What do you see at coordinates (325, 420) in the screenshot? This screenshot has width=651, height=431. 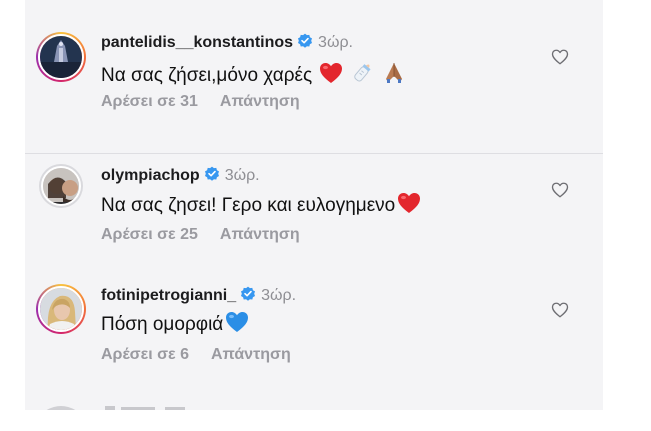 I see `page-bottom` at bounding box center [325, 420].